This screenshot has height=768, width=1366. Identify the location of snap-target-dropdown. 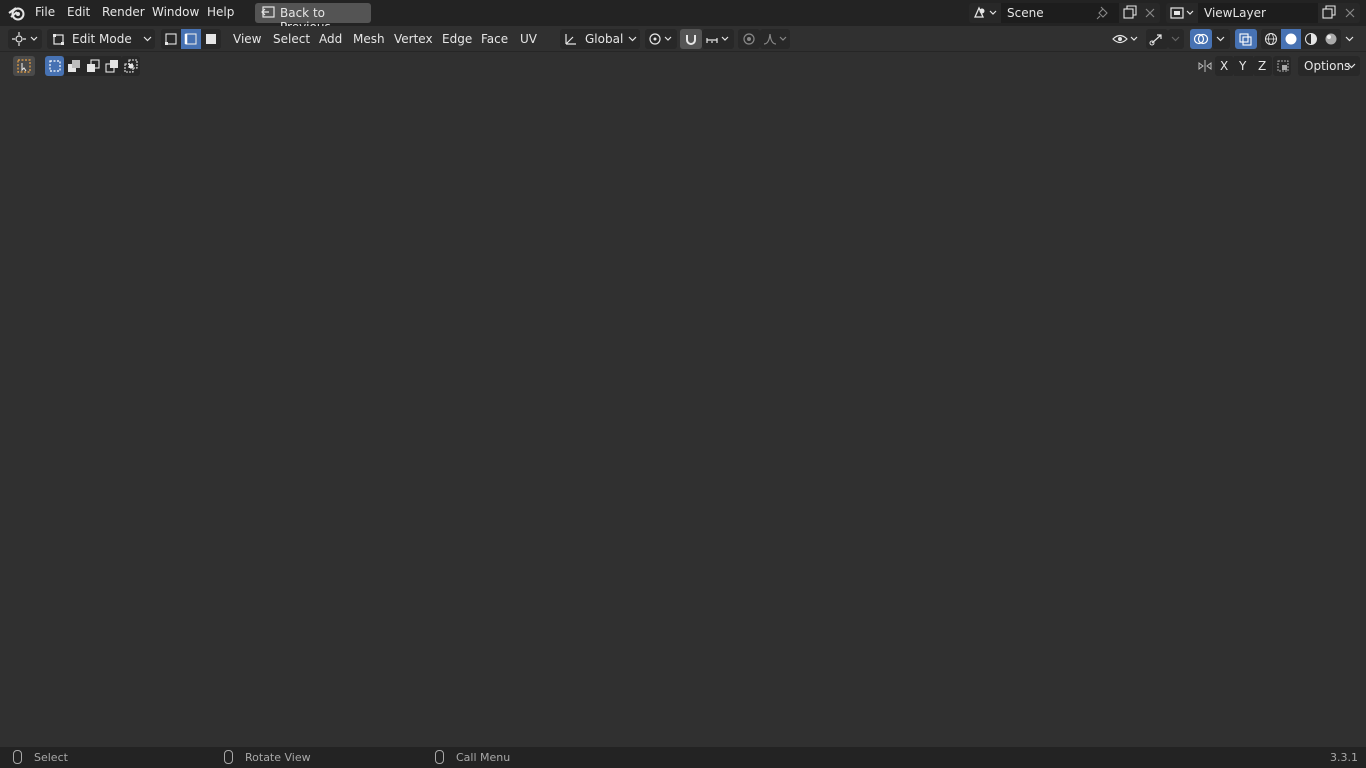
(718, 39).